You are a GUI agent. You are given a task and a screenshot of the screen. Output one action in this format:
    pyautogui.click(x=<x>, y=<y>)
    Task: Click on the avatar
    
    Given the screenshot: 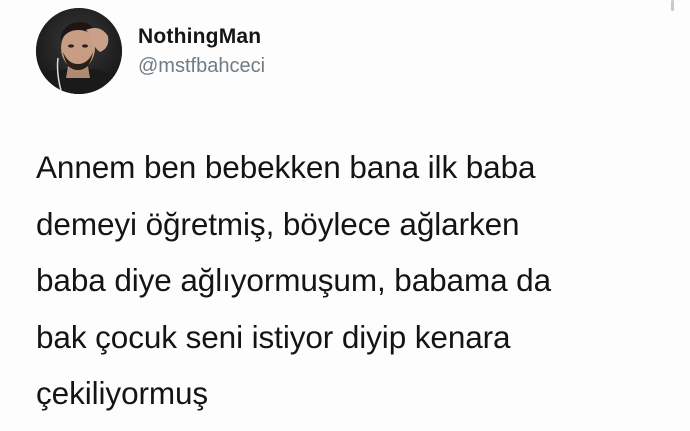 What is the action you would take?
    pyautogui.click(x=79, y=51)
    